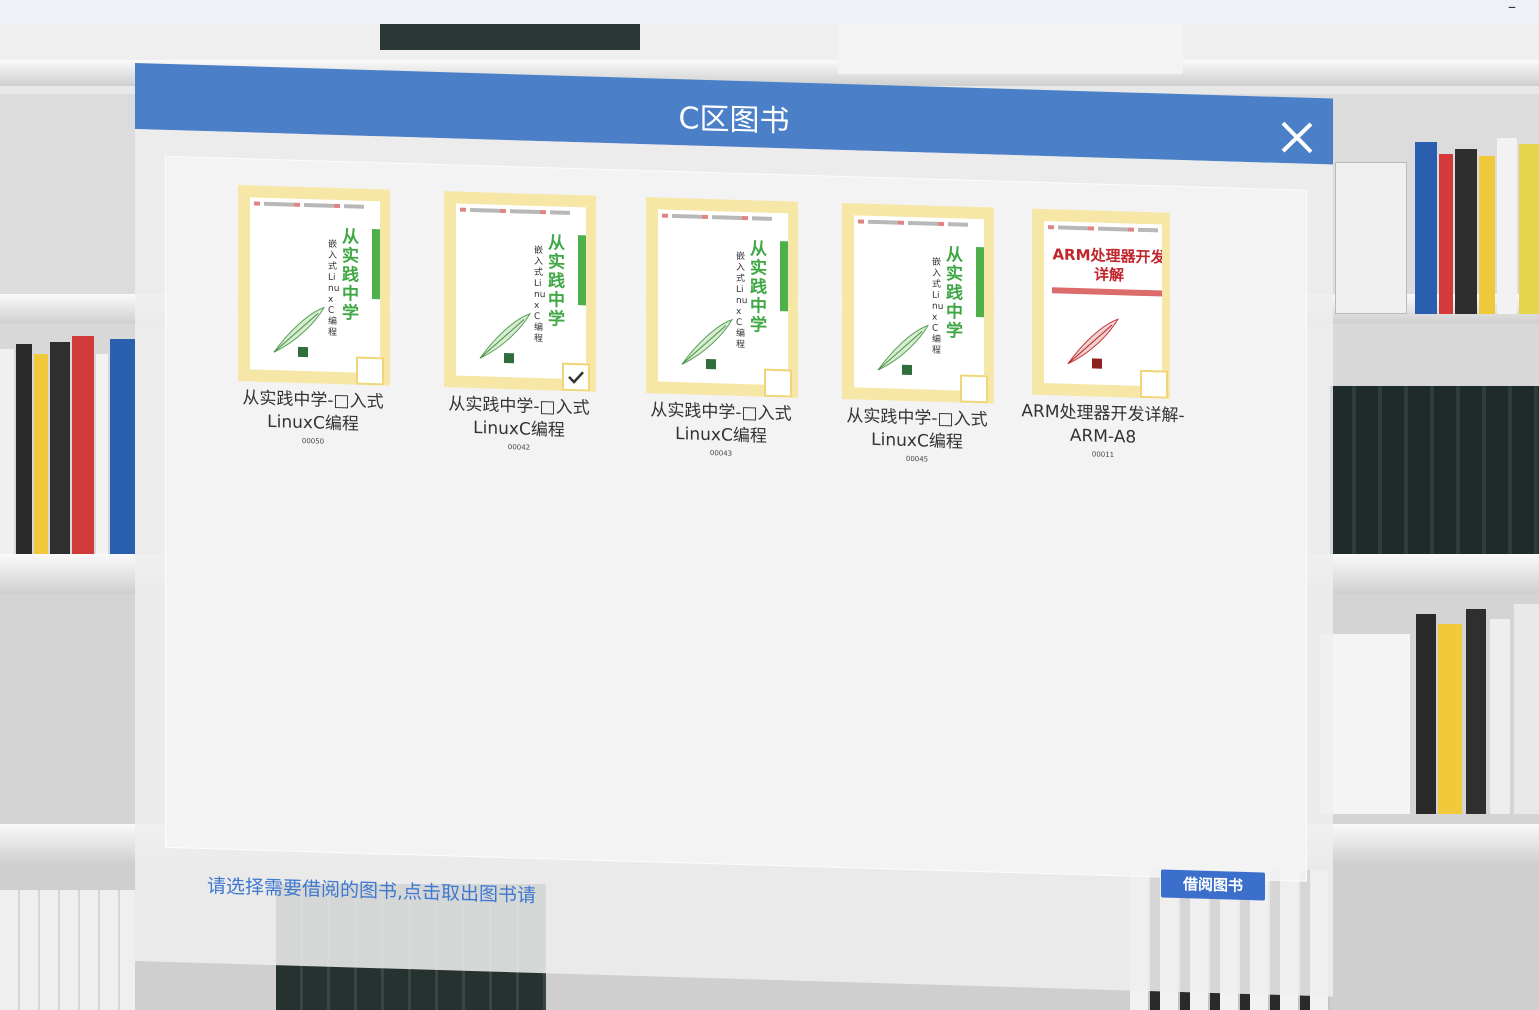 This screenshot has width=1539, height=1010. I want to click on check-icon, so click(576, 377).